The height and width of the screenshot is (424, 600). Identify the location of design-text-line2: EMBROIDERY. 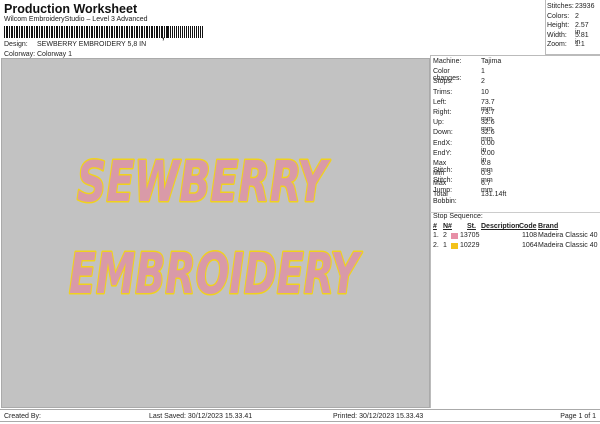
(216, 274).